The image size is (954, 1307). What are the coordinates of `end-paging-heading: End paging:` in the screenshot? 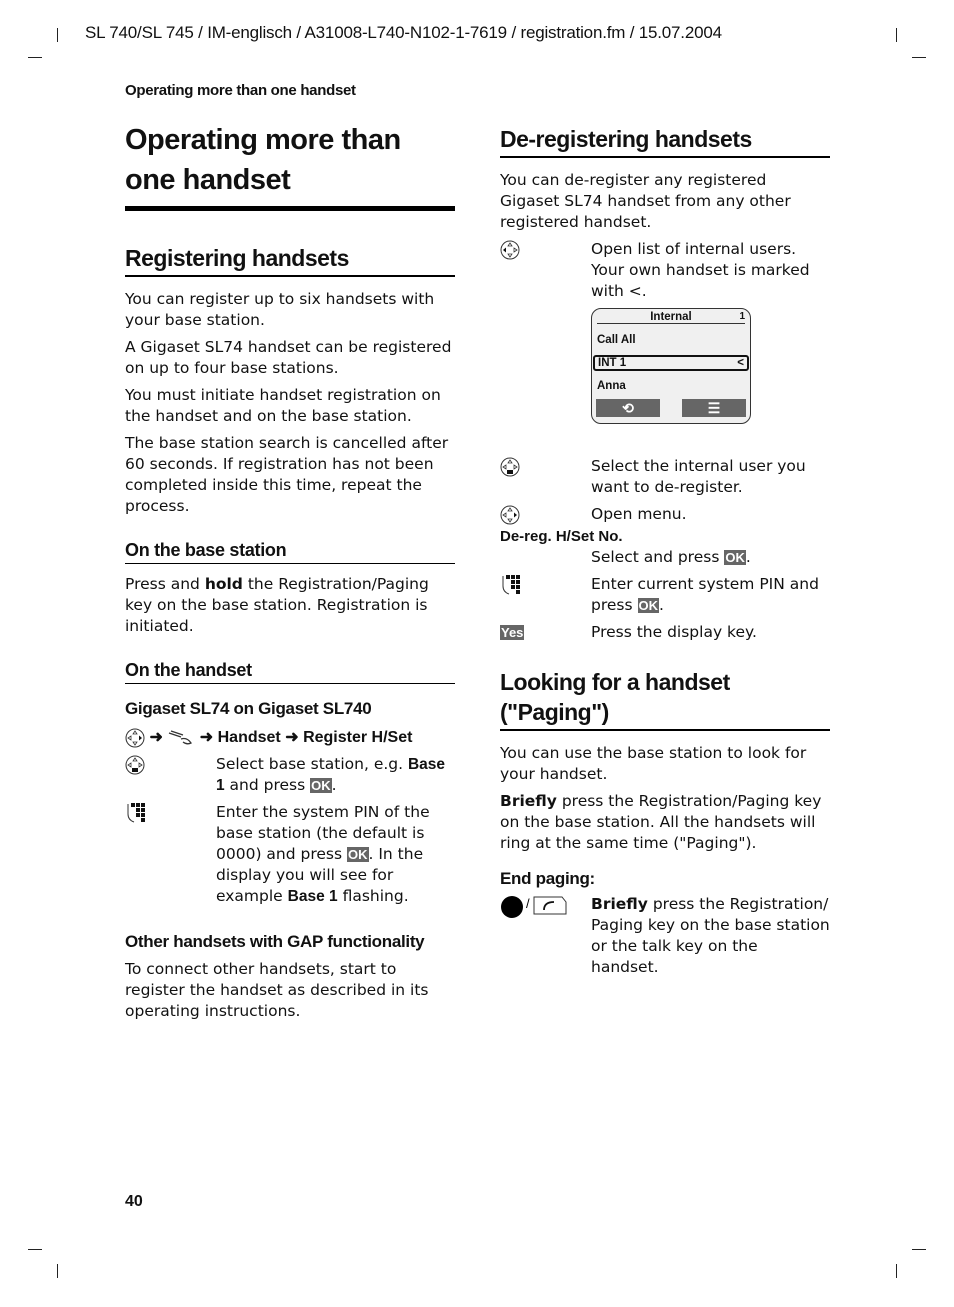 It's located at (547, 878).